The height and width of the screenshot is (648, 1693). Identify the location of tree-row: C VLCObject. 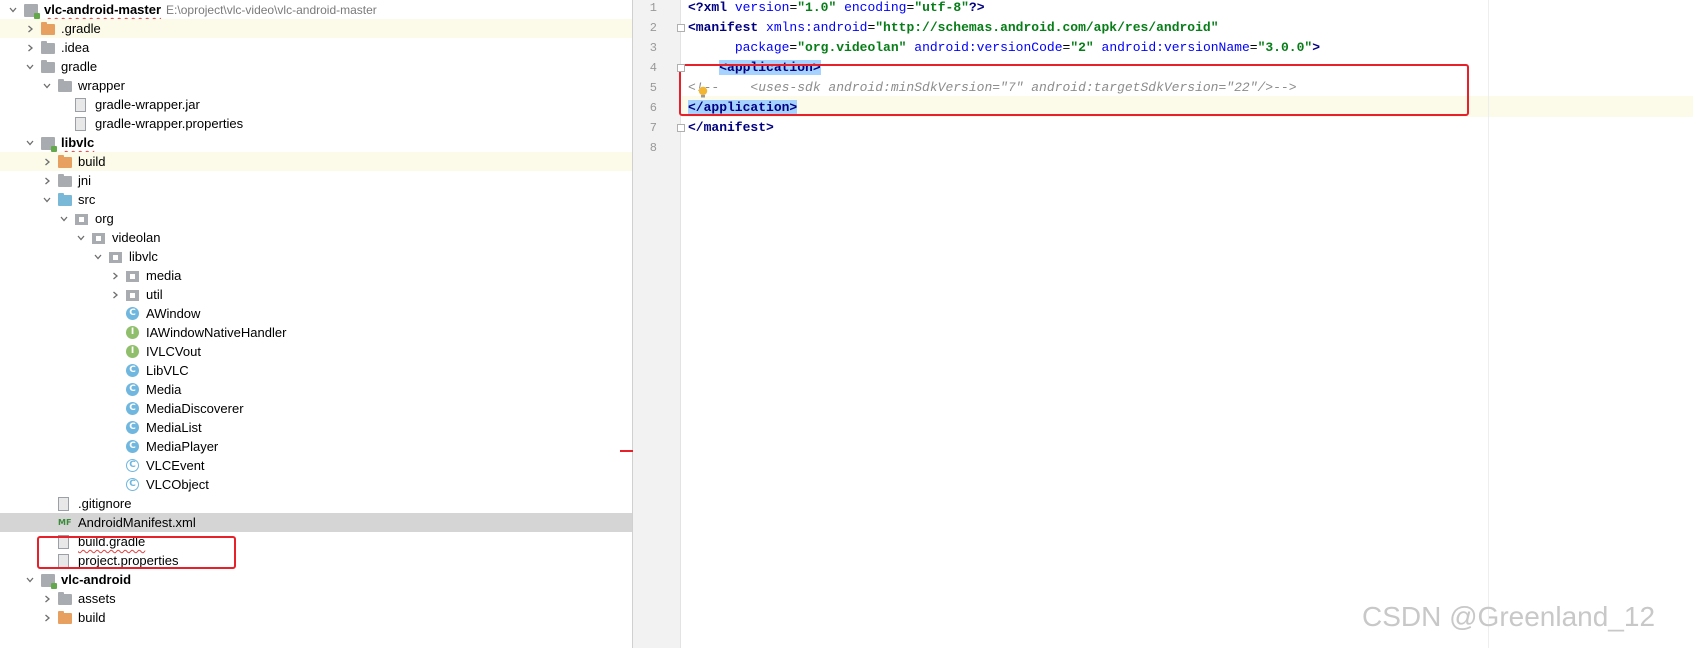
(316, 484).